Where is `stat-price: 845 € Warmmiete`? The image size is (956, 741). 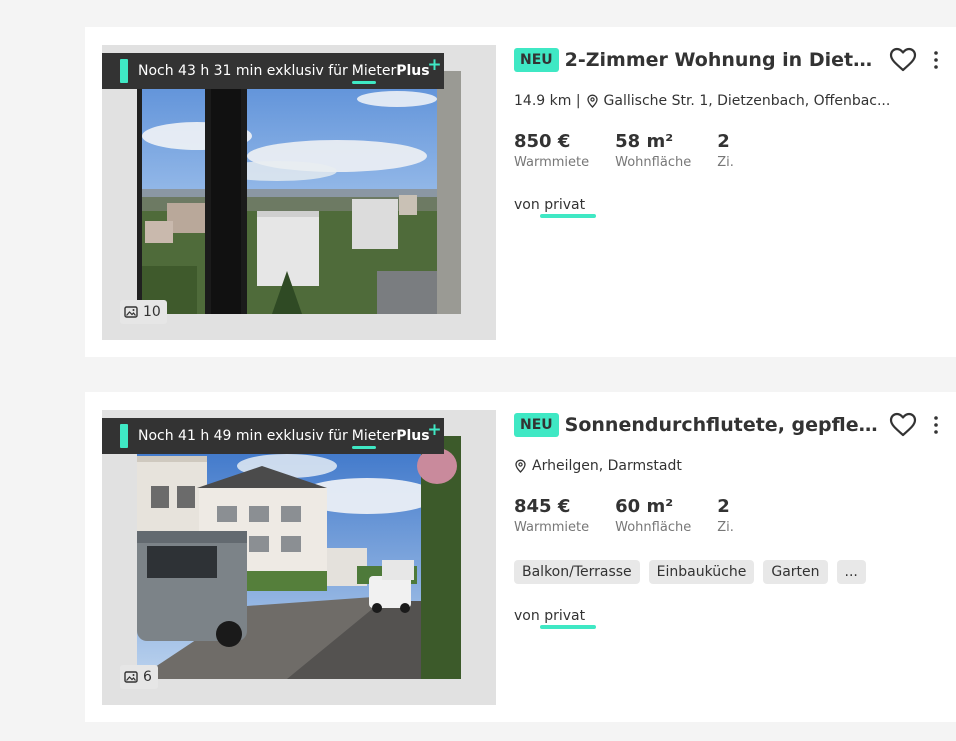 stat-price: 845 € Warmmiete is located at coordinates (551, 517).